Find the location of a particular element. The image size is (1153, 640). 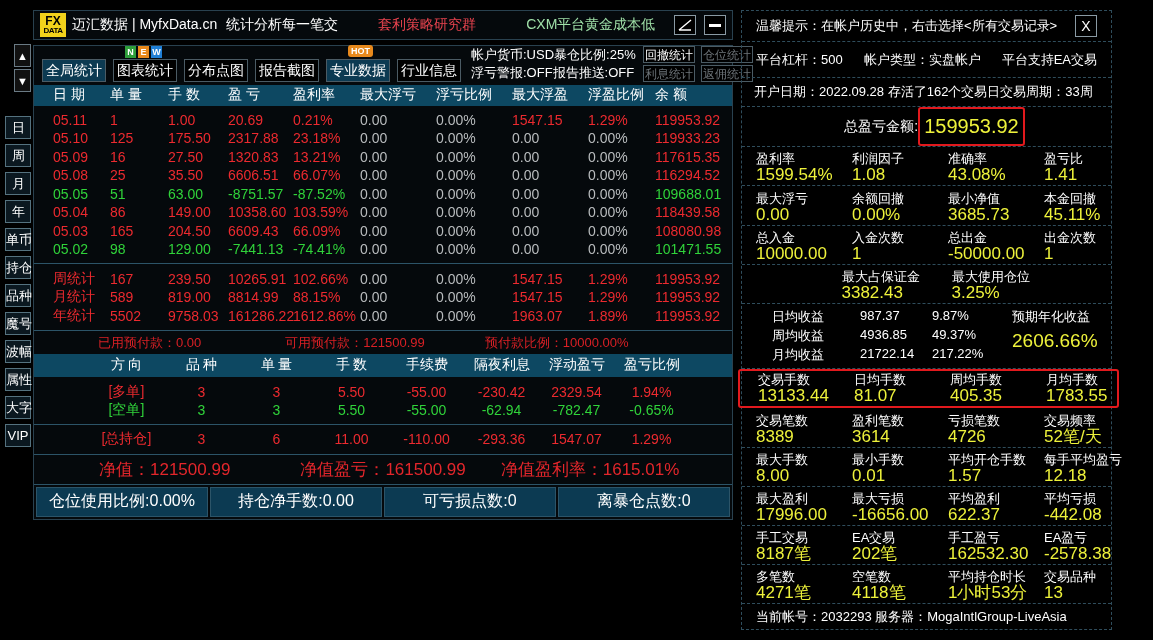

average-label: 日均收益 is located at coordinates (798, 317).